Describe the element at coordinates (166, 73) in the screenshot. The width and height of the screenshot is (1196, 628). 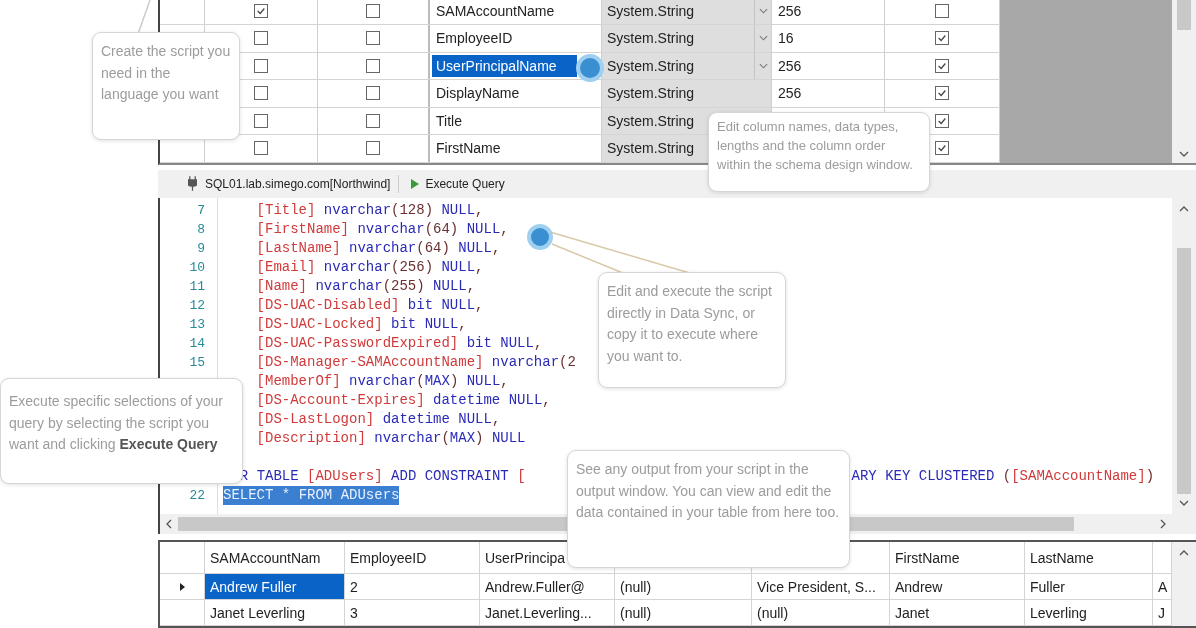
I see `callout-text: Create the script you need in the language you want` at that location.